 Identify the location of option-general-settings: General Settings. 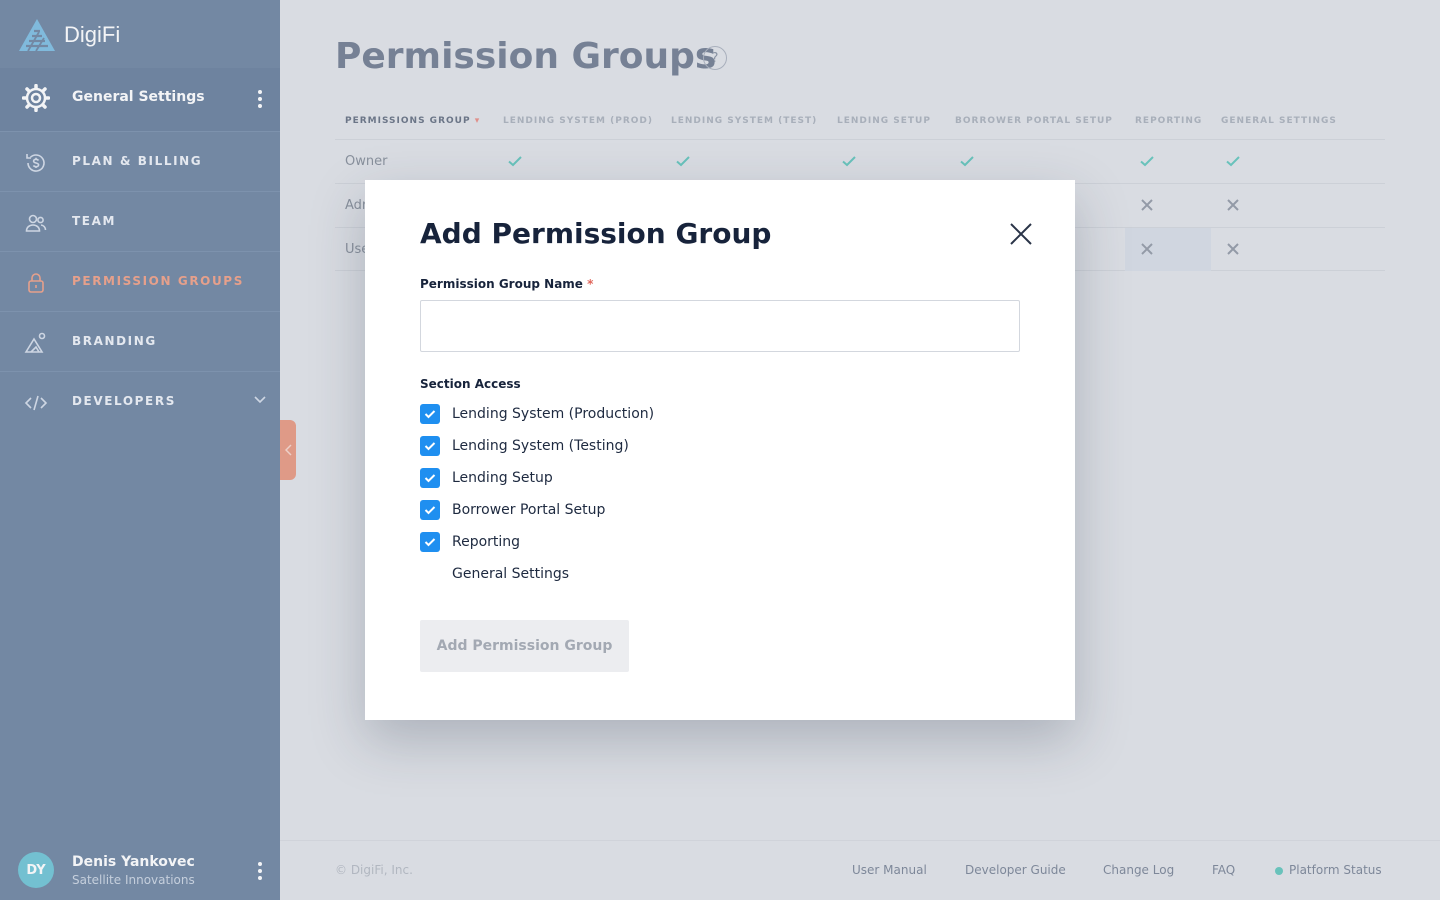
(494, 574).